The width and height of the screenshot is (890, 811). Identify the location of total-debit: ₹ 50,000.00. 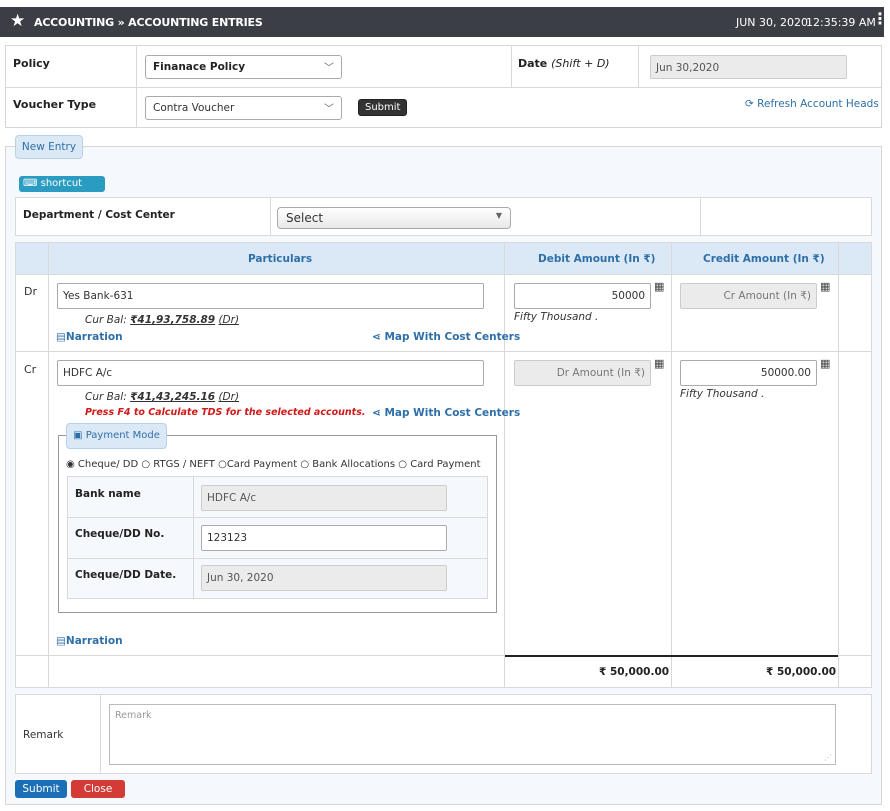
(634, 672).